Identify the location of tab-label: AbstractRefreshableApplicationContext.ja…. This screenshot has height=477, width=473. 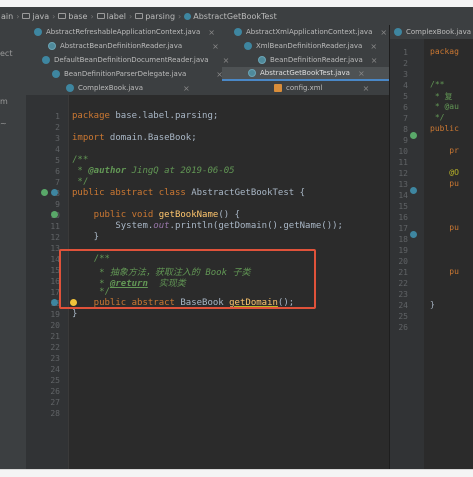
(123, 32).